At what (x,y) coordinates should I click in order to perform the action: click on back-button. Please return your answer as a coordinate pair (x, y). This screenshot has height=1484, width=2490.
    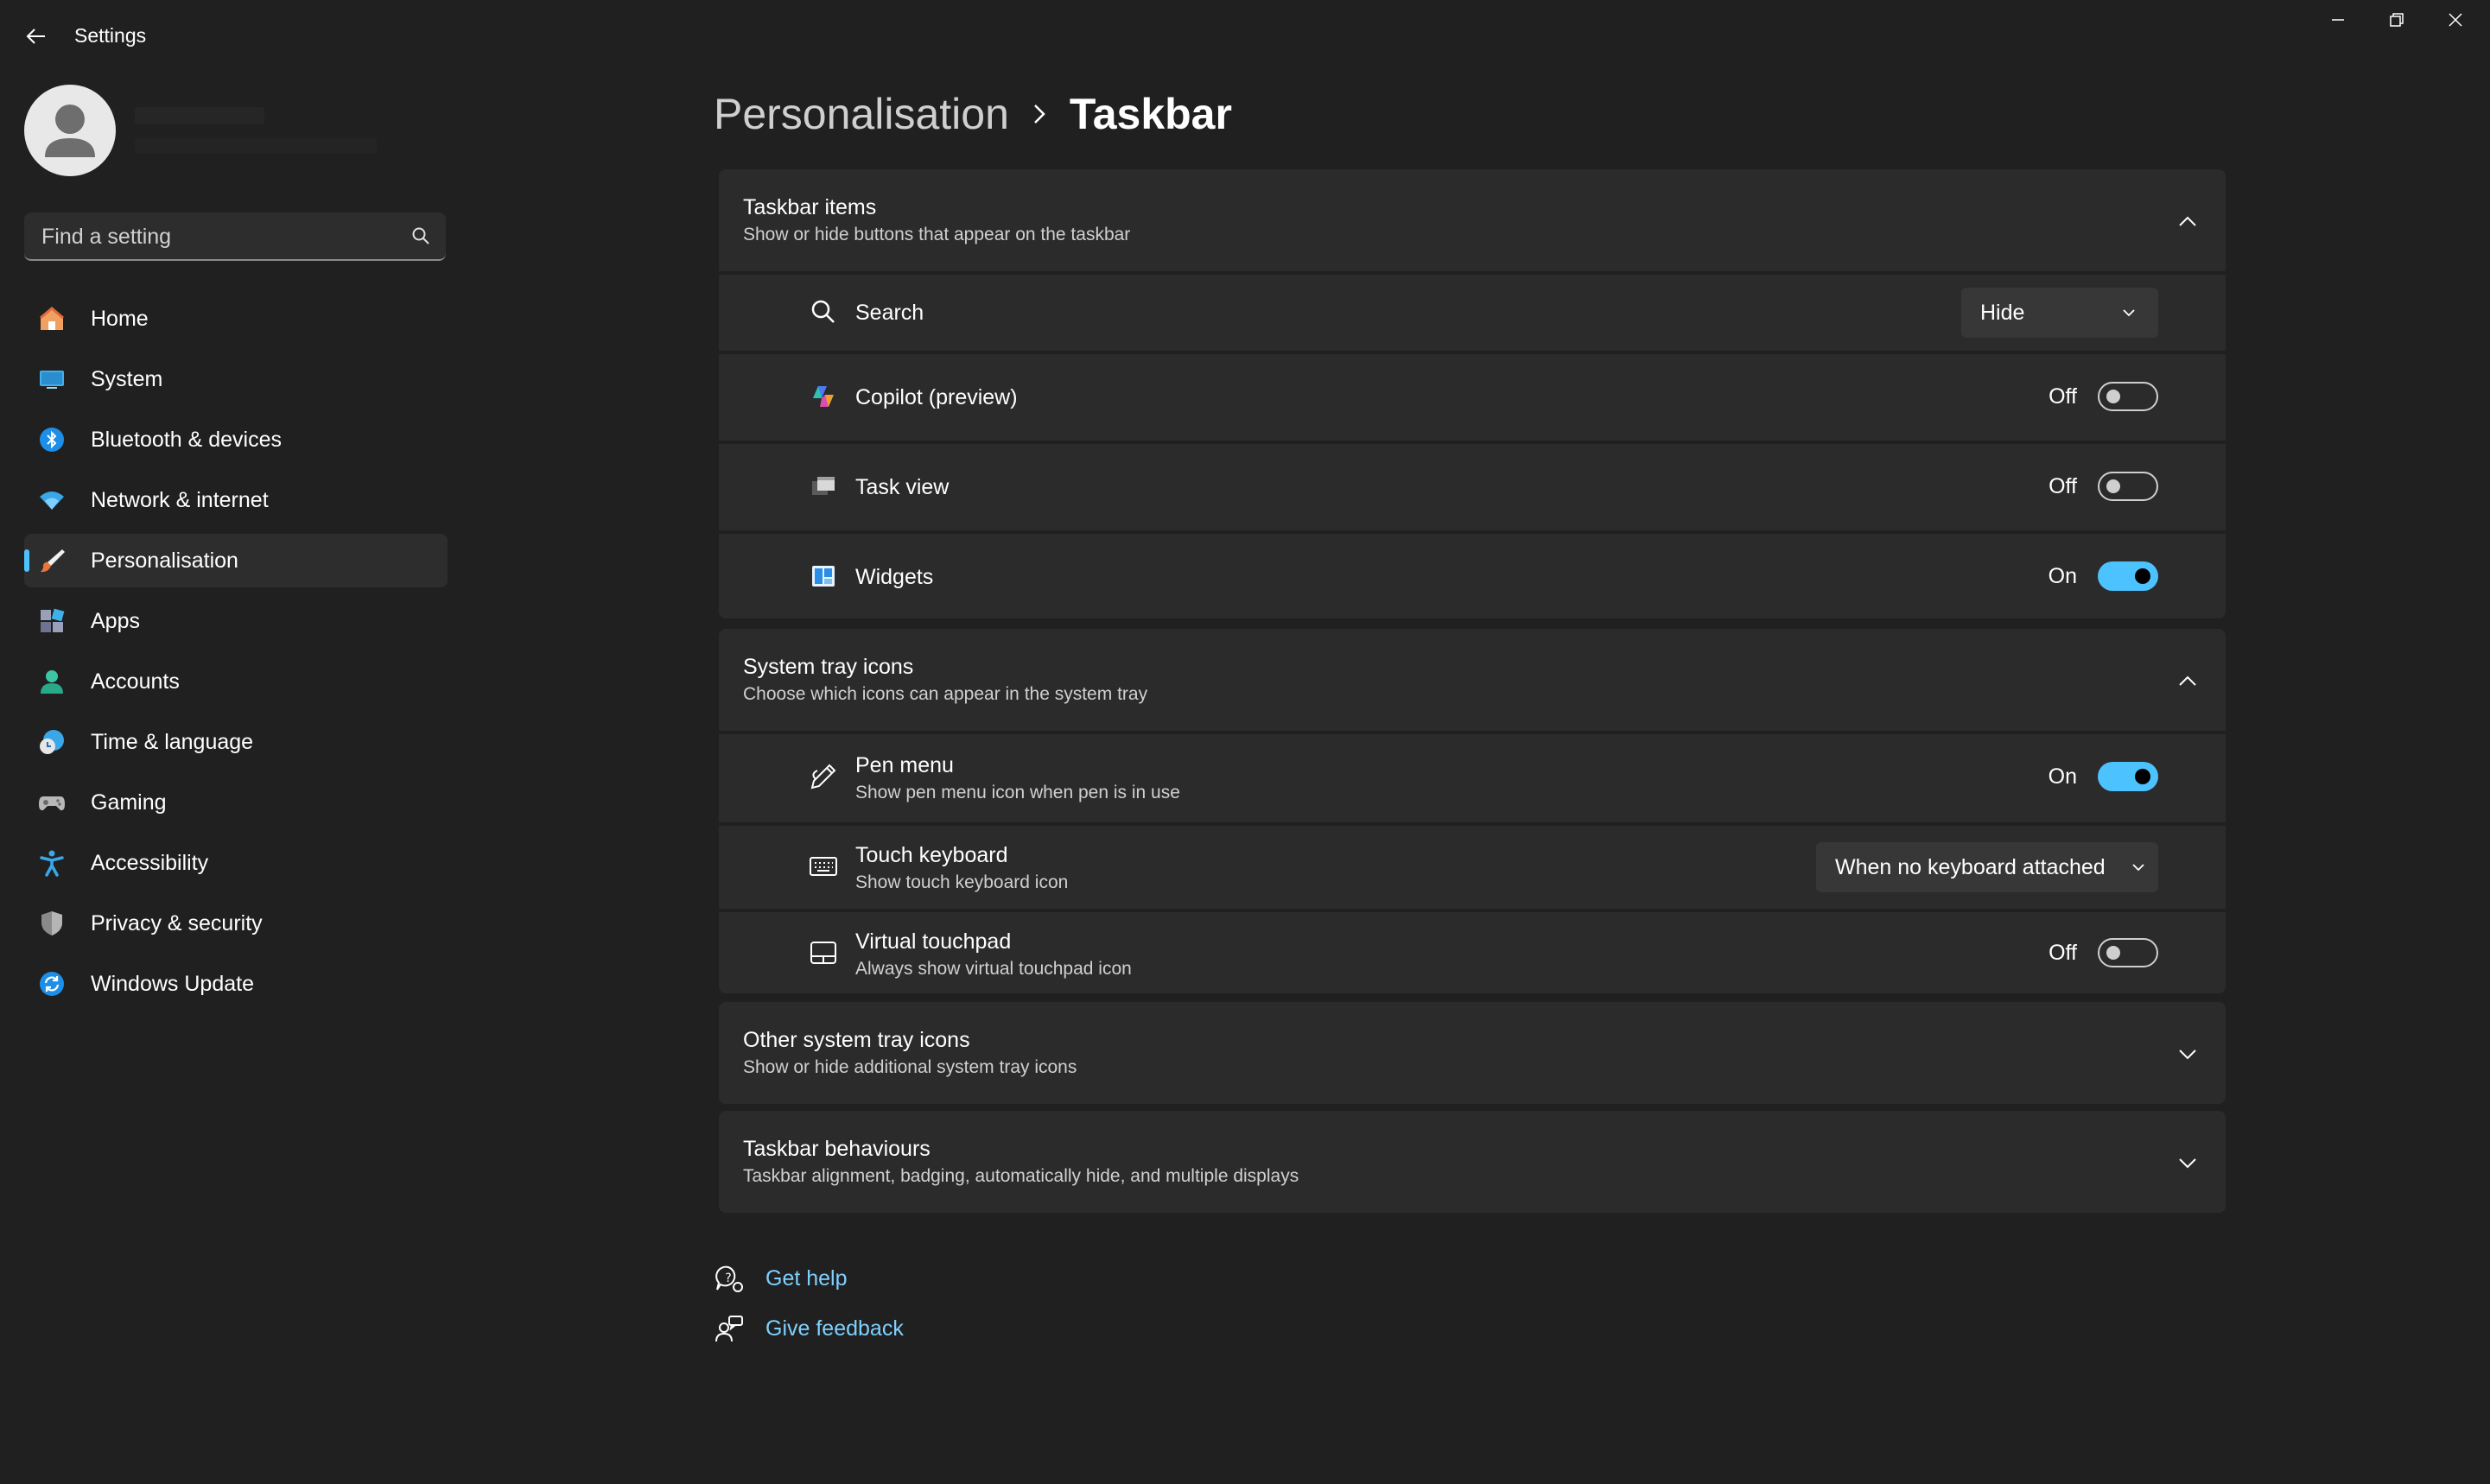
    Looking at the image, I should click on (36, 36).